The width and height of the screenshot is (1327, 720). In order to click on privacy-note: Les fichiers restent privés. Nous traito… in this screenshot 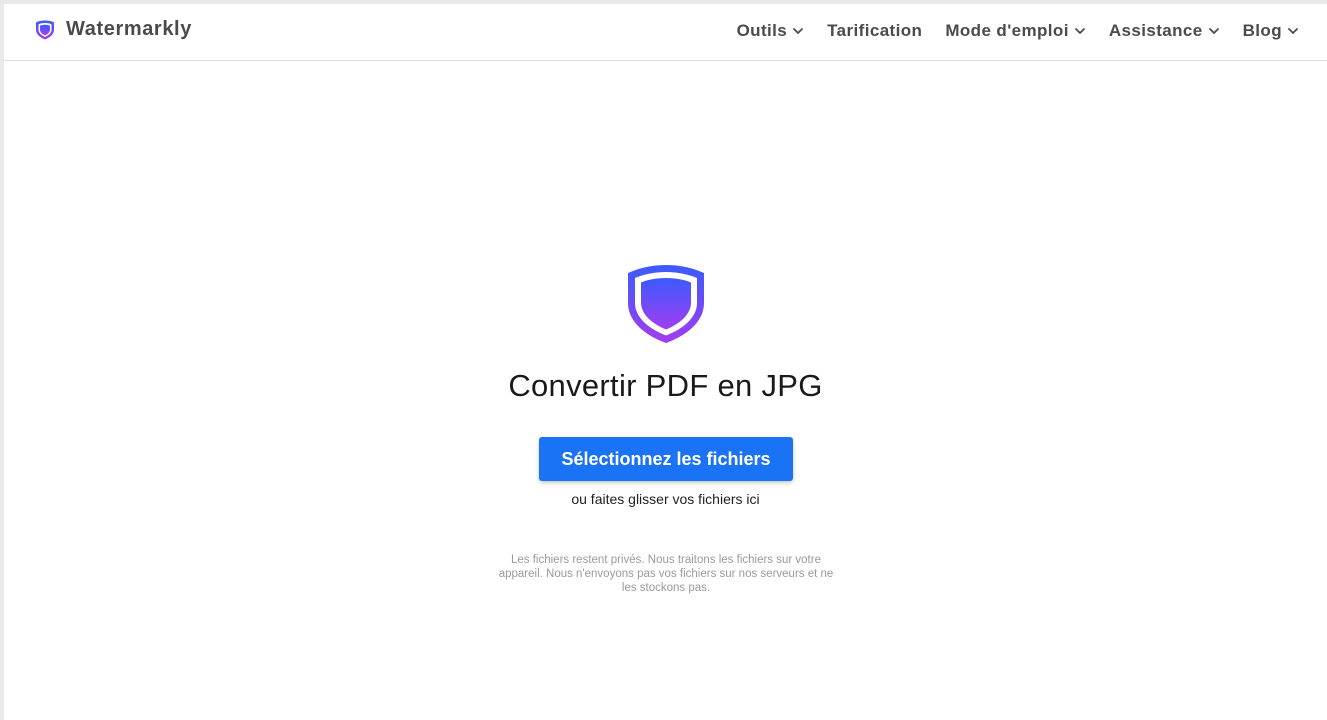, I will do `click(666, 574)`.